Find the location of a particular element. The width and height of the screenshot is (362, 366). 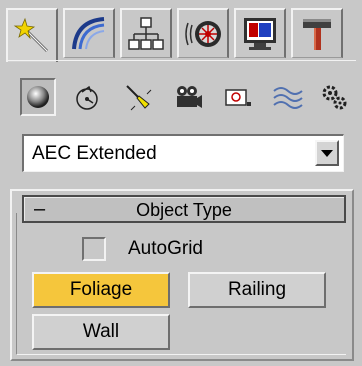

lights-category-button is located at coordinates (138, 97).